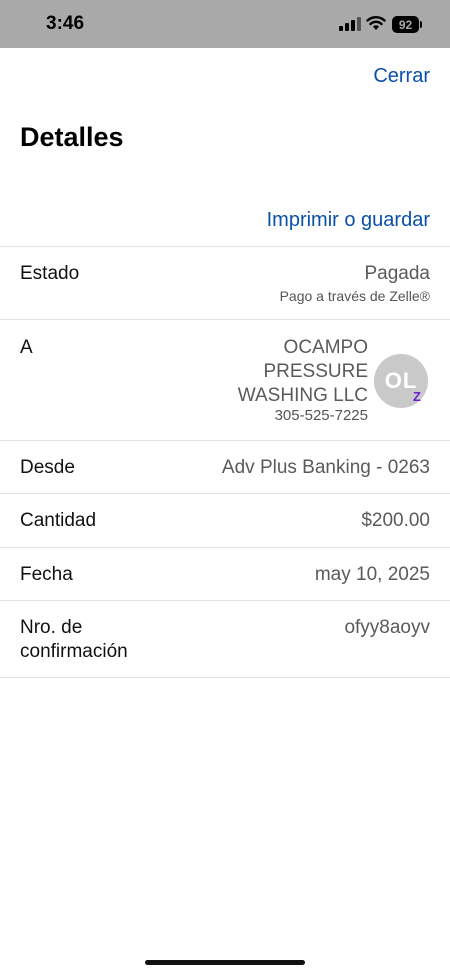 This screenshot has height=976, width=450. I want to click on payment-method-text: Pago a través de Zelle®, so click(354, 296).